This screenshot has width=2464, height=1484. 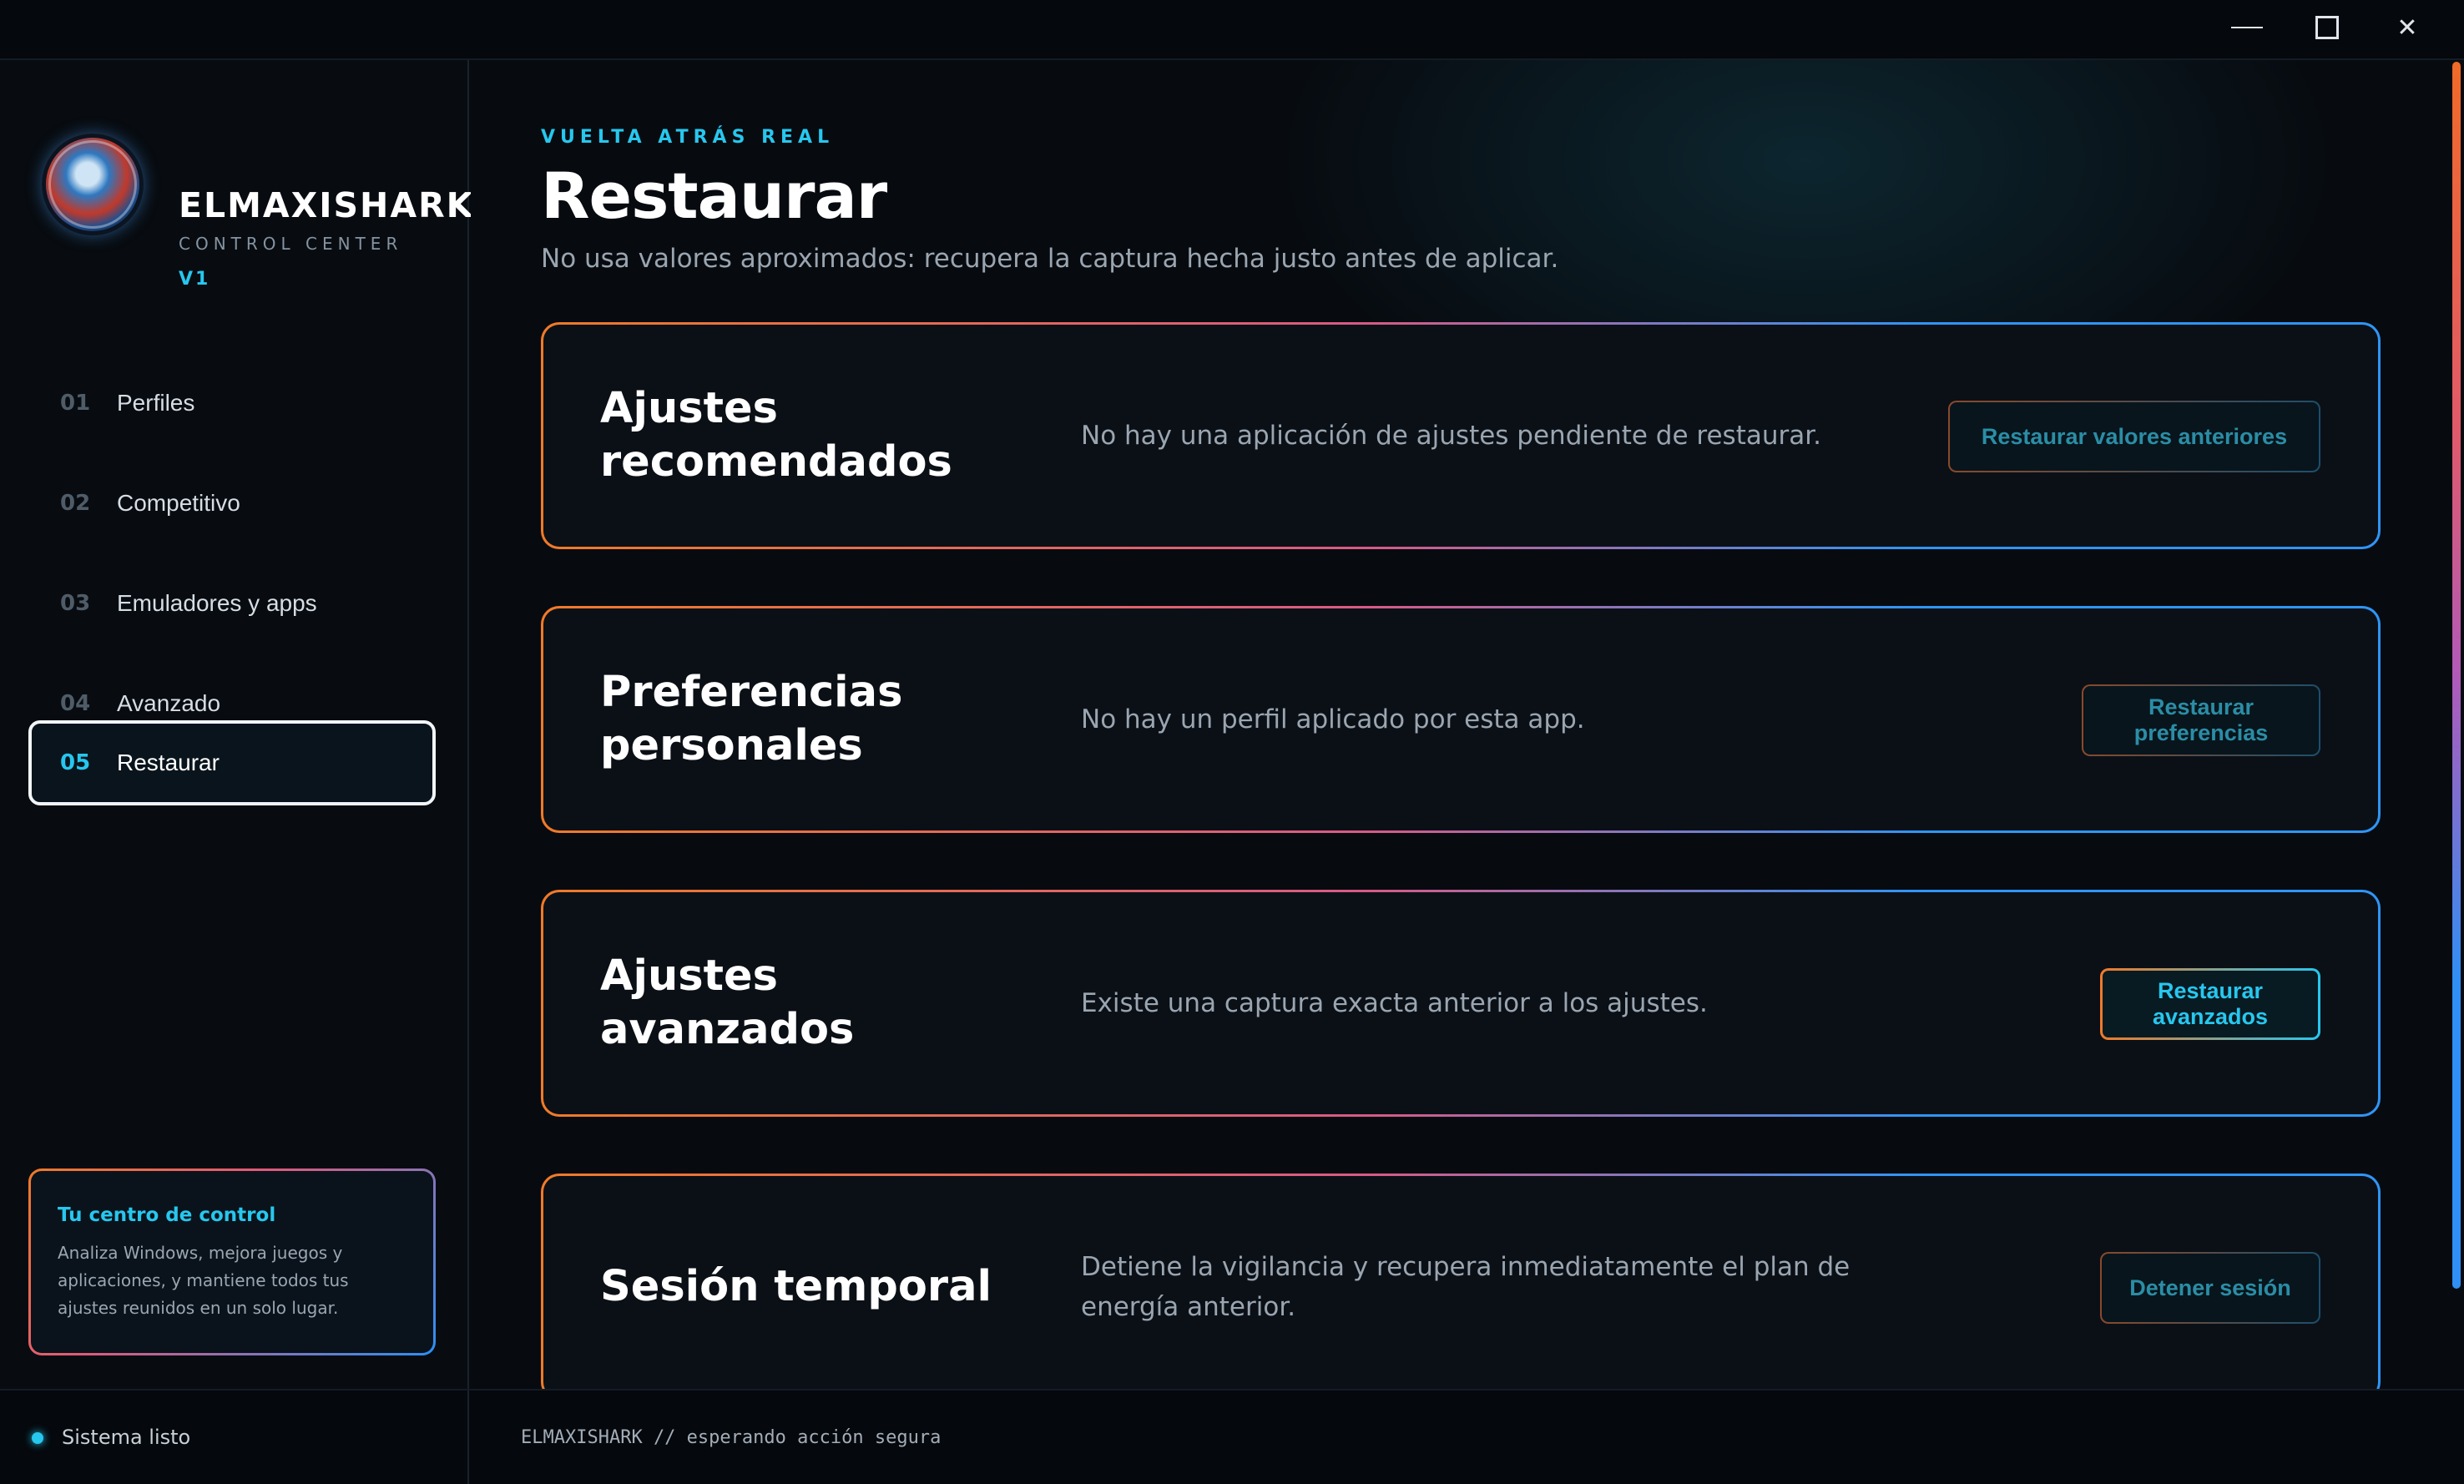 I want to click on close-button: ✕, so click(x=2407, y=27).